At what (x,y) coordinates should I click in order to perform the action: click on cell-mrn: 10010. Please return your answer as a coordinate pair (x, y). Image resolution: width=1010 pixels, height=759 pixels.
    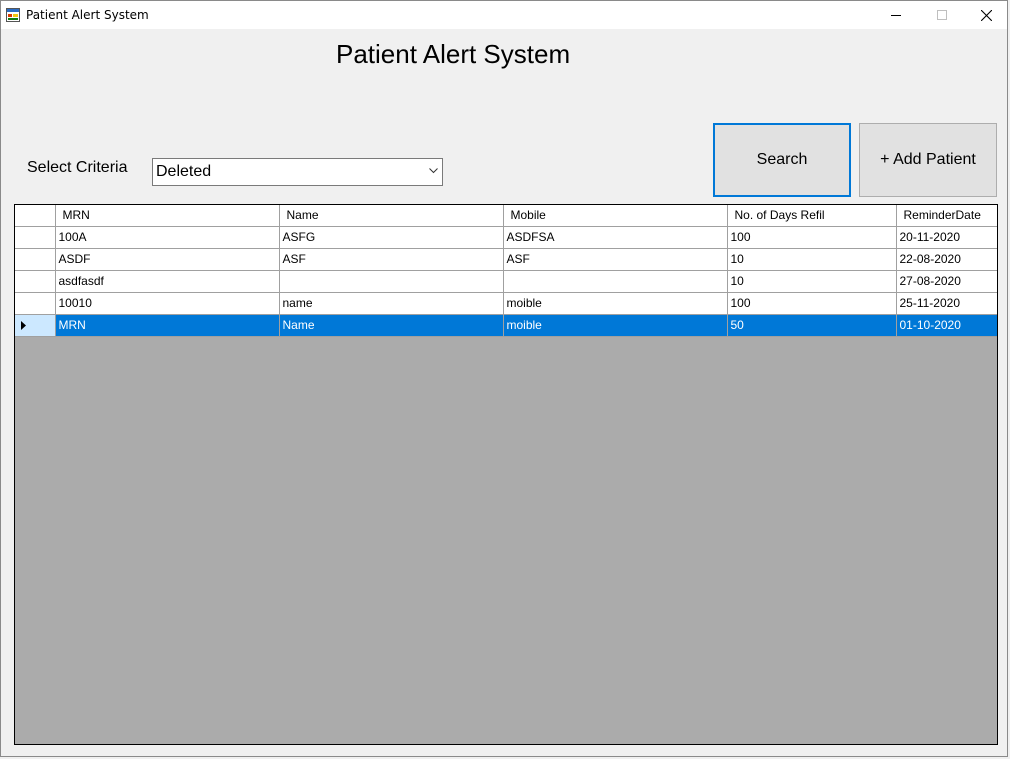
    Looking at the image, I should click on (167, 303).